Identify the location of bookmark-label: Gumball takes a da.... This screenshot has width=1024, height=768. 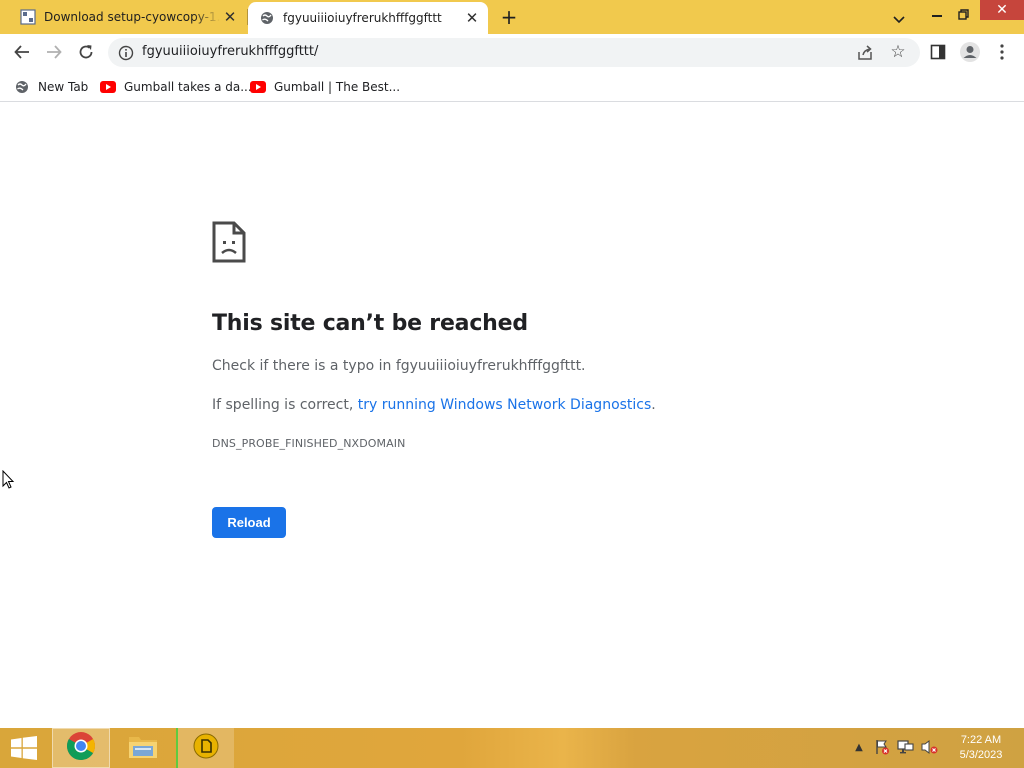
(188, 87).